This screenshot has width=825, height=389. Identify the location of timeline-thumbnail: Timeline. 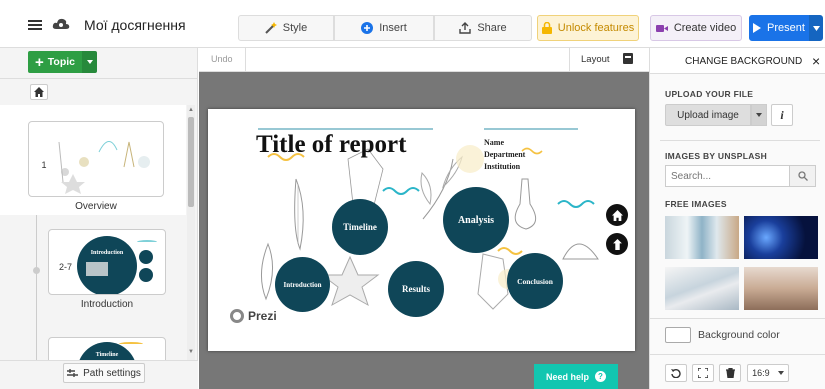
(107, 348).